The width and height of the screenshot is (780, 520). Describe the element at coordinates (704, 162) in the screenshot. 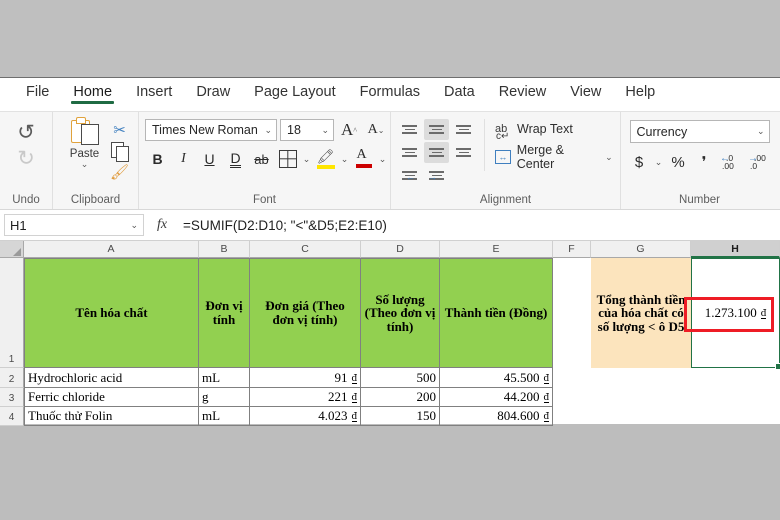

I see `comma-format-icon: ❜` at that location.